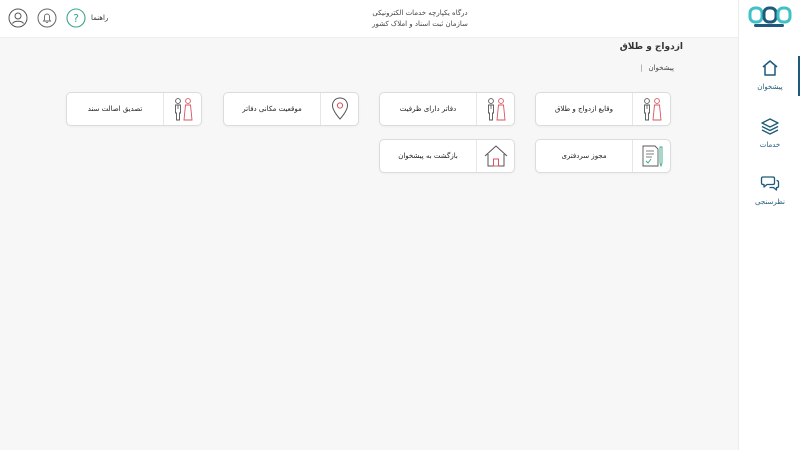 The width and height of the screenshot is (800, 450). I want to click on notary-license-card: مجوز سردفتری, so click(603, 156).